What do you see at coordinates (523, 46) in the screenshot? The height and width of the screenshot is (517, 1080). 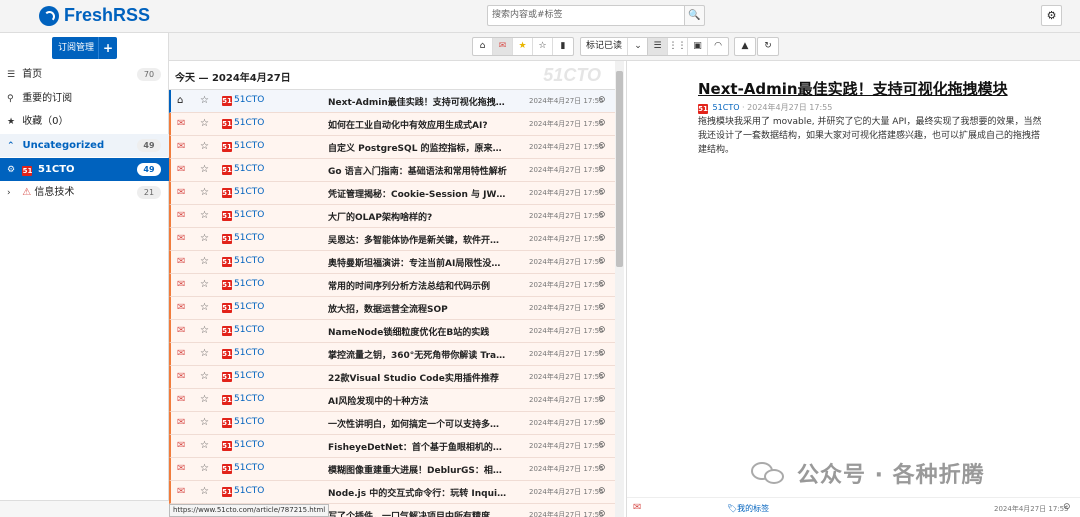 I see `filter-starred-button: ★` at bounding box center [523, 46].